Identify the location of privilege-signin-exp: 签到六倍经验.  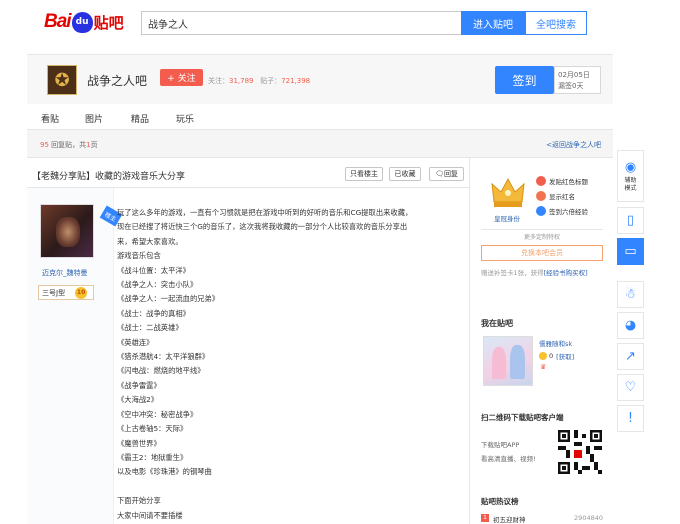
(562, 211).